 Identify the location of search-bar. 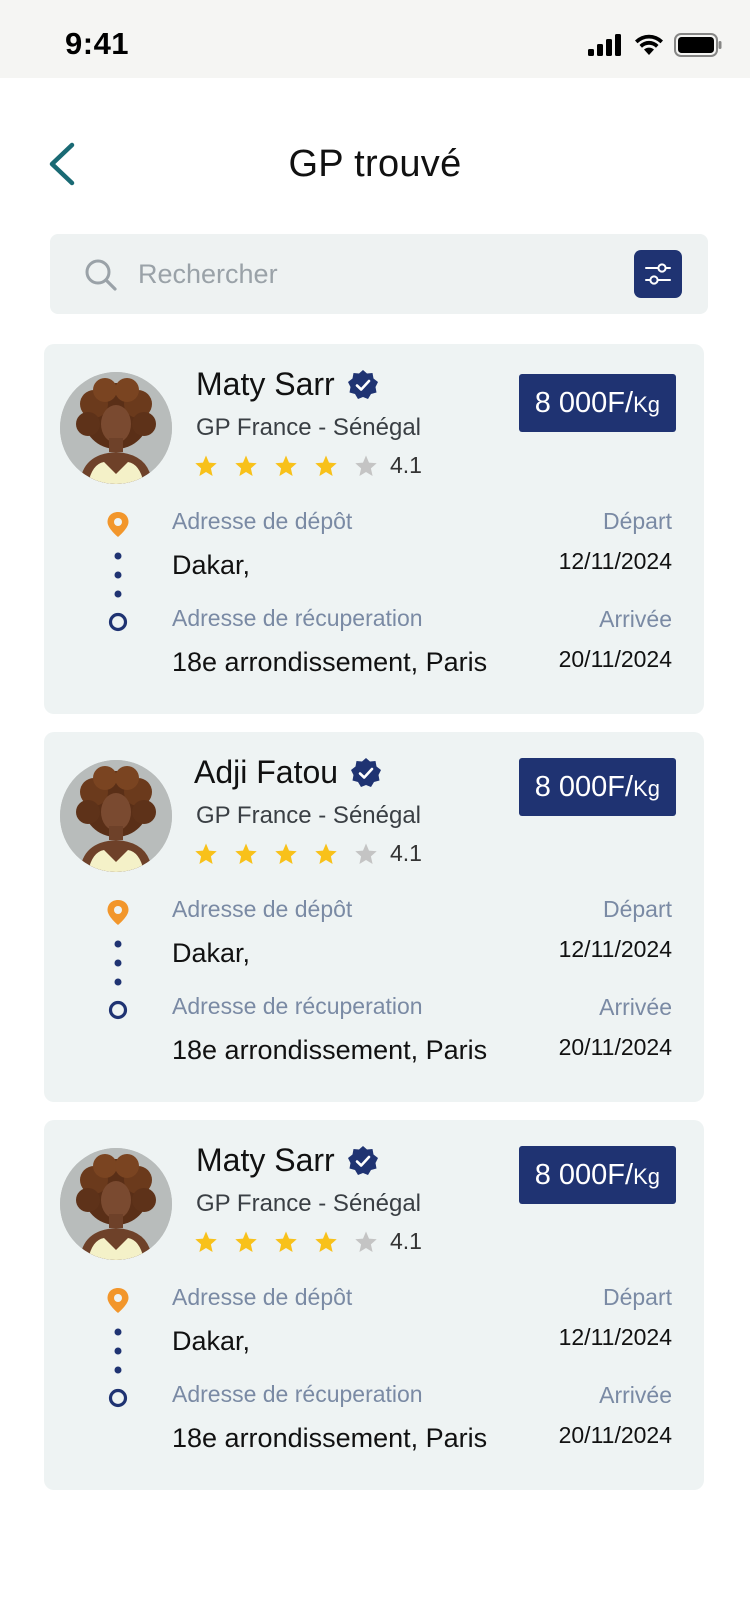
(379, 274).